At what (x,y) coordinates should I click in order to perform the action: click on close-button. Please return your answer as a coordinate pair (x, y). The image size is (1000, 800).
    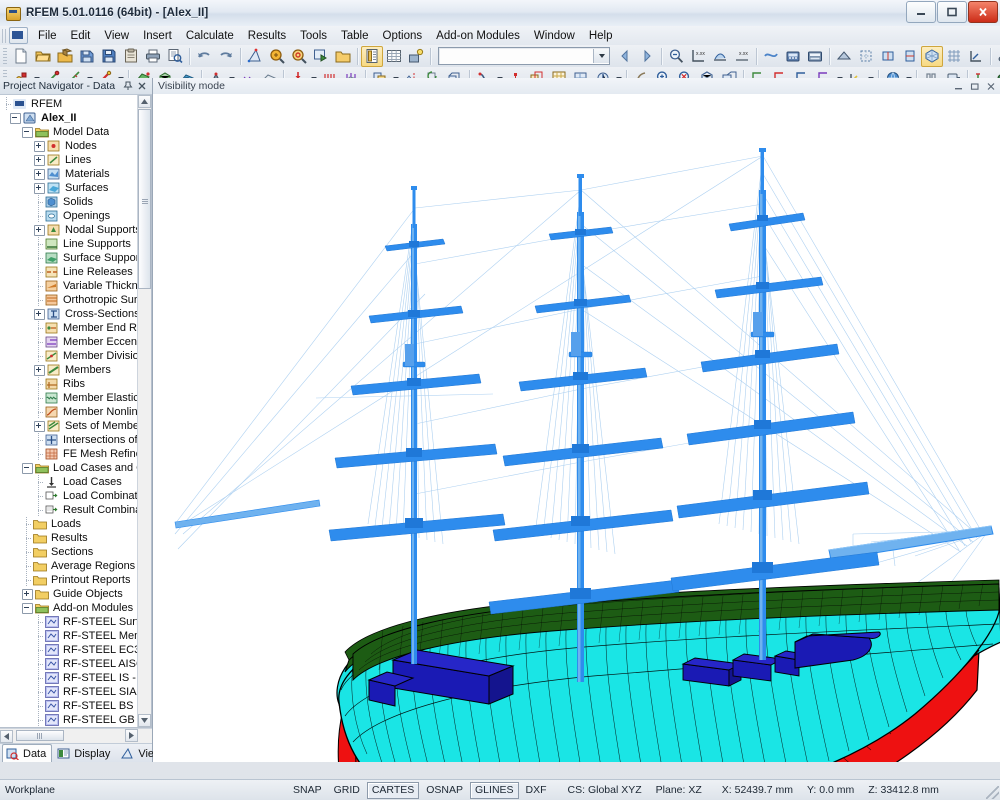
    Looking at the image, I should click on (983, 12).